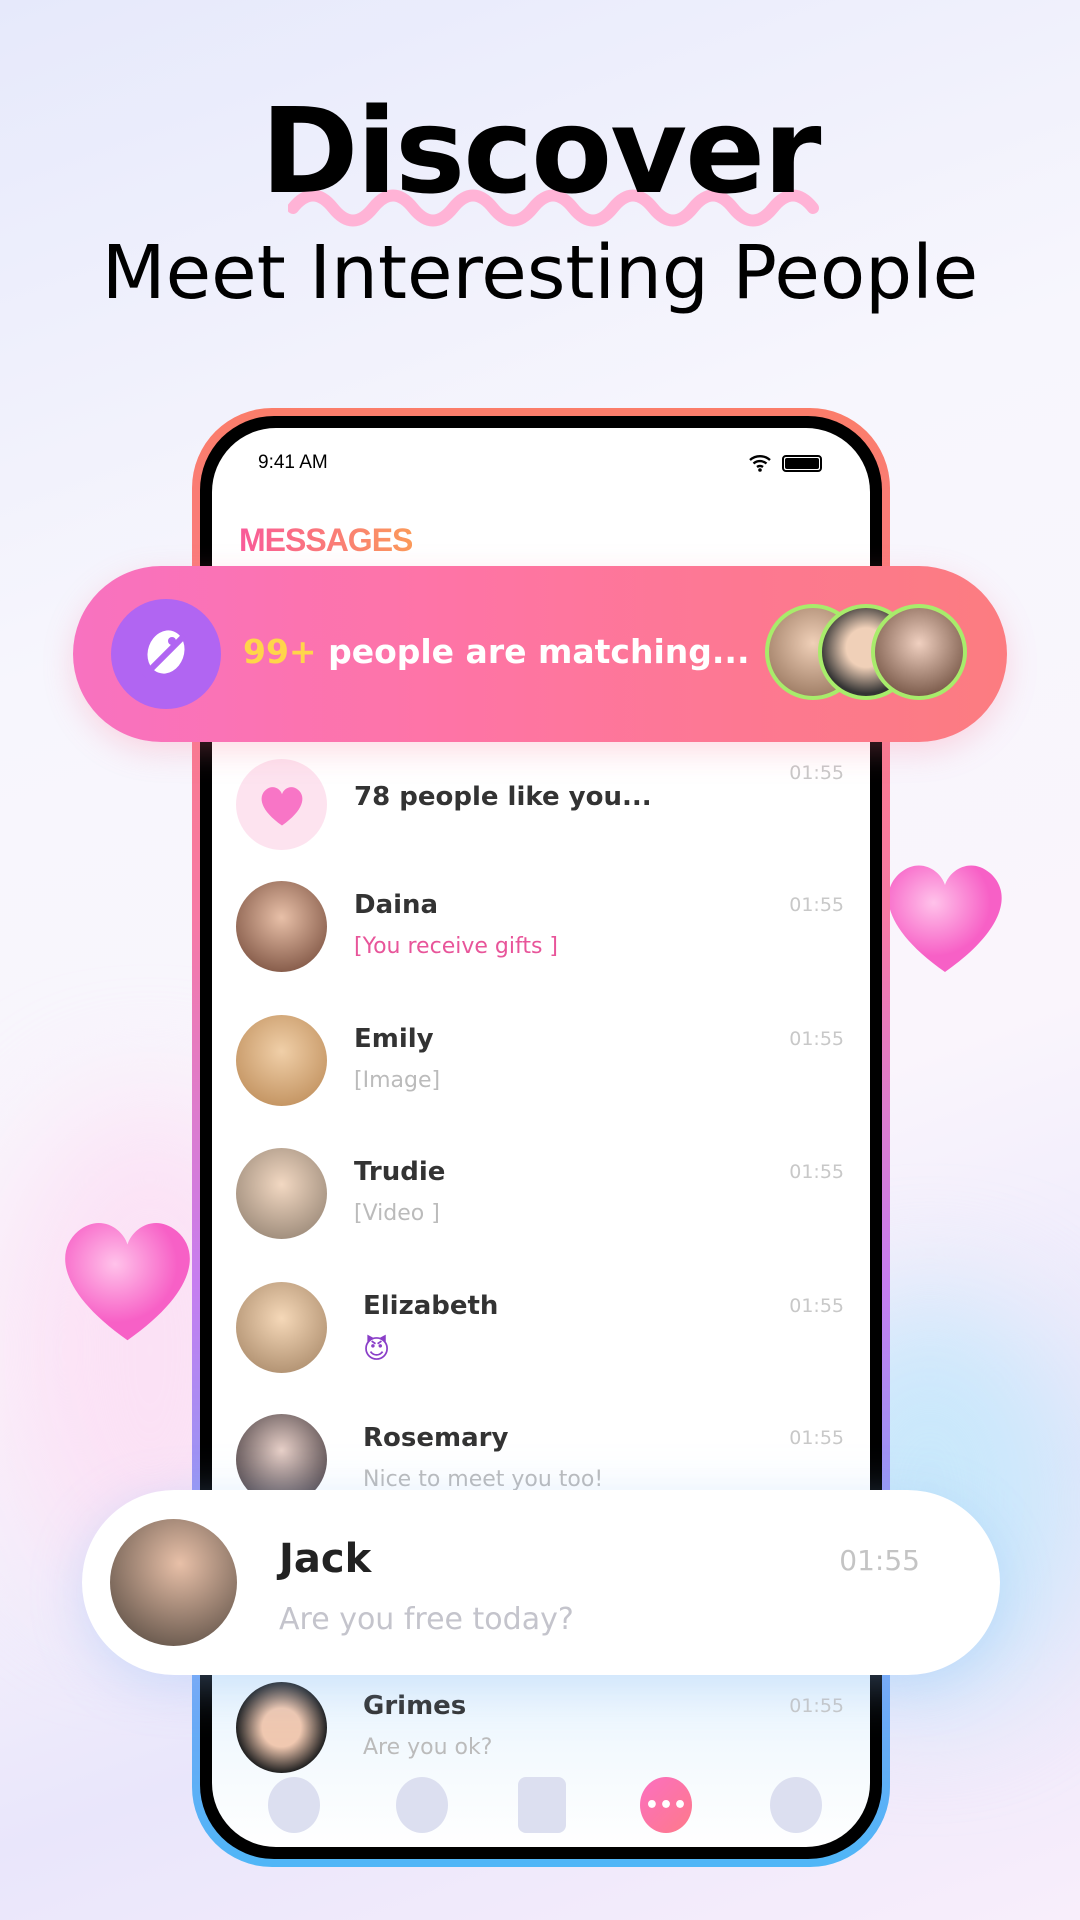 This screenshot has height=1920, width=1080. I want to click on message-name: Rosemary, so click(436, 1438).